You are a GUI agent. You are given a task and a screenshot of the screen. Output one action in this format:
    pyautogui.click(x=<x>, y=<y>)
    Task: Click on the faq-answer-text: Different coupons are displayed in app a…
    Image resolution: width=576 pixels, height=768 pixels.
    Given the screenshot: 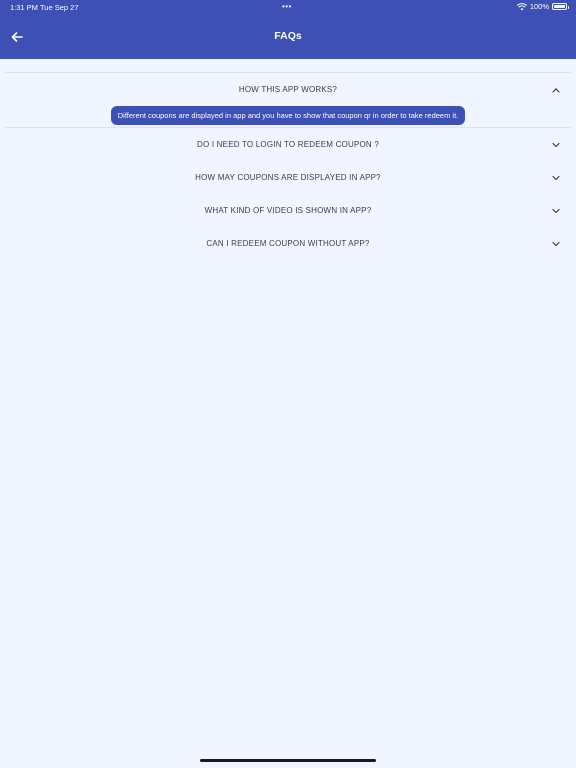 What is the action you would take?
    pyautogui.click(x=288, y=115)
    